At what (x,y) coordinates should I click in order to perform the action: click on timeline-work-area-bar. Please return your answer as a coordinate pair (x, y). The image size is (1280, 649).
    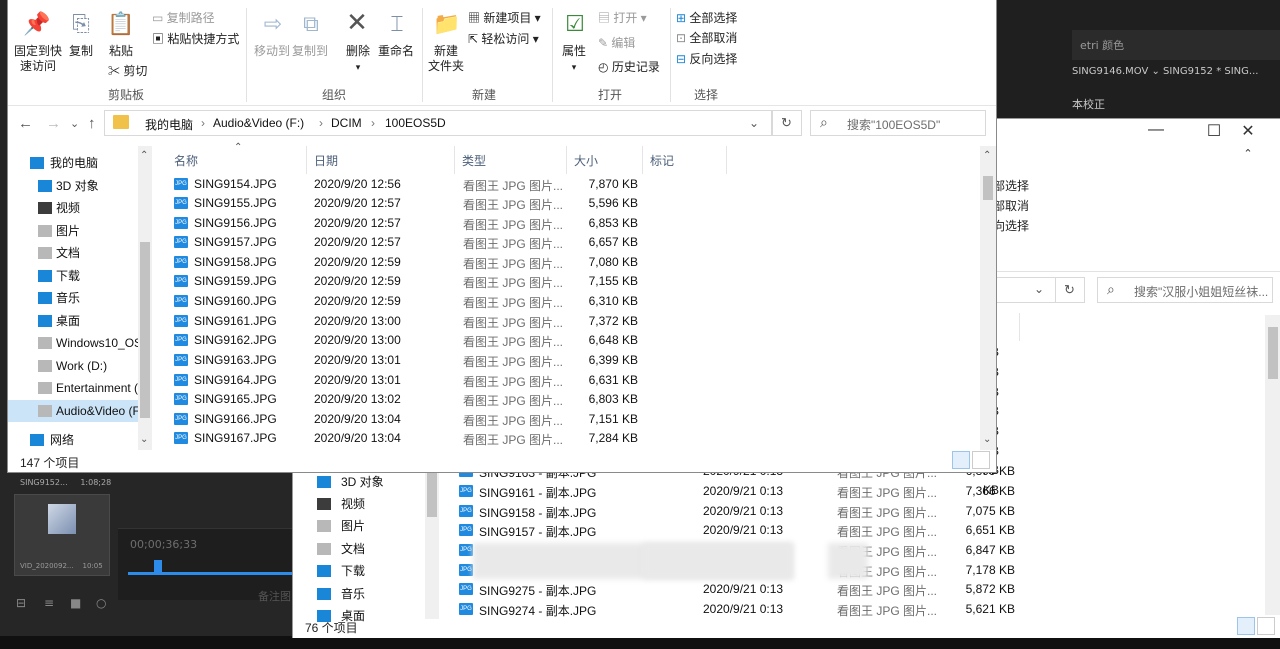
    Looking at the image, I should click on (210, 573).